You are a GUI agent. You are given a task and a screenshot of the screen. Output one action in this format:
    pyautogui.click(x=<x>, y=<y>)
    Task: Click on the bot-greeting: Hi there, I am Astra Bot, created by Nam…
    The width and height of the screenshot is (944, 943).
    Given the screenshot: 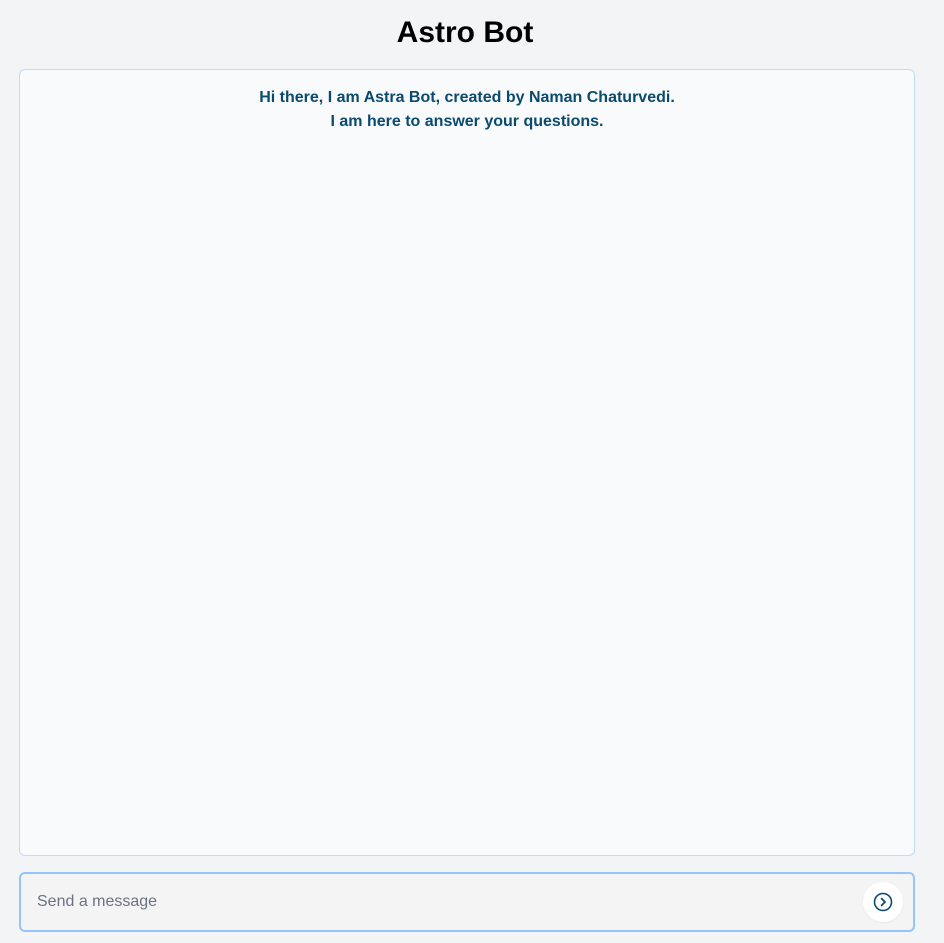 What is the action you would take?
    pyautogui.click(x=467, y=110)
    